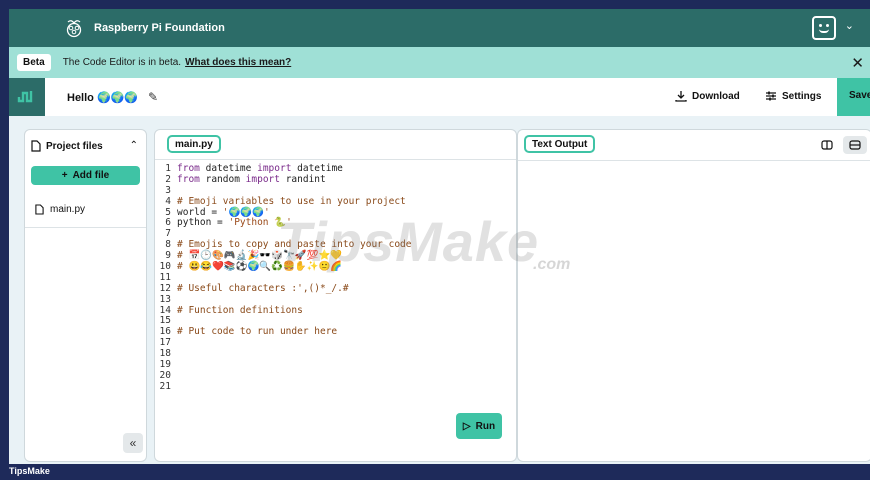 The image size is (870, 480). What do you see at coordinates (122, 62) in the screenshot?
I see `beta-message: The Code Editor is in beta.` at bounding box center [122, 62].